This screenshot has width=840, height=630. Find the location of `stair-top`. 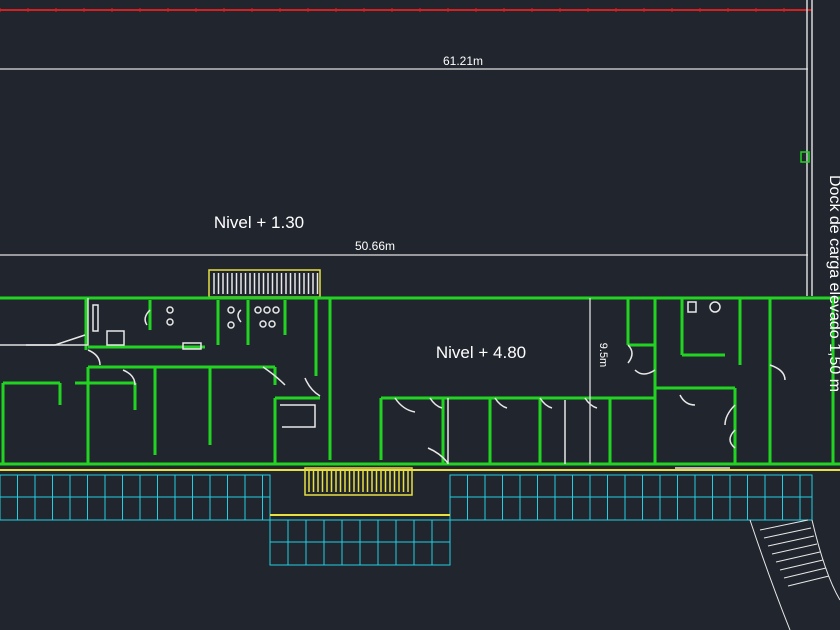

stair-top is located at coordinates (264, 283).